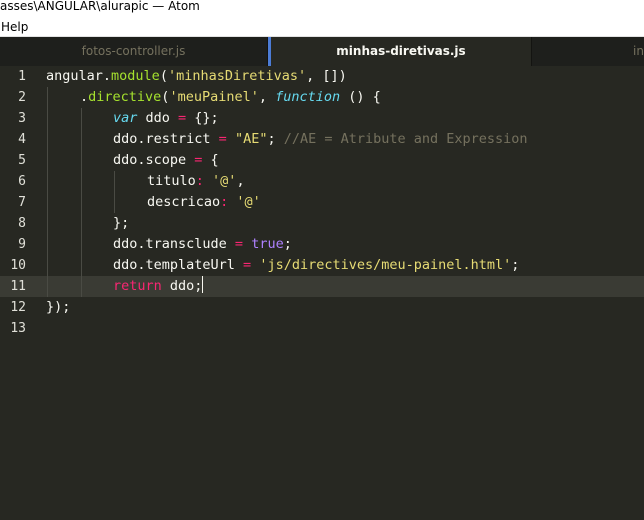 This screenshot has height=520, width=644. What do you see at coordinates (174, 244) in the screenshot?
I see `token: ddo.transclude` at bounding box center [174, 244].